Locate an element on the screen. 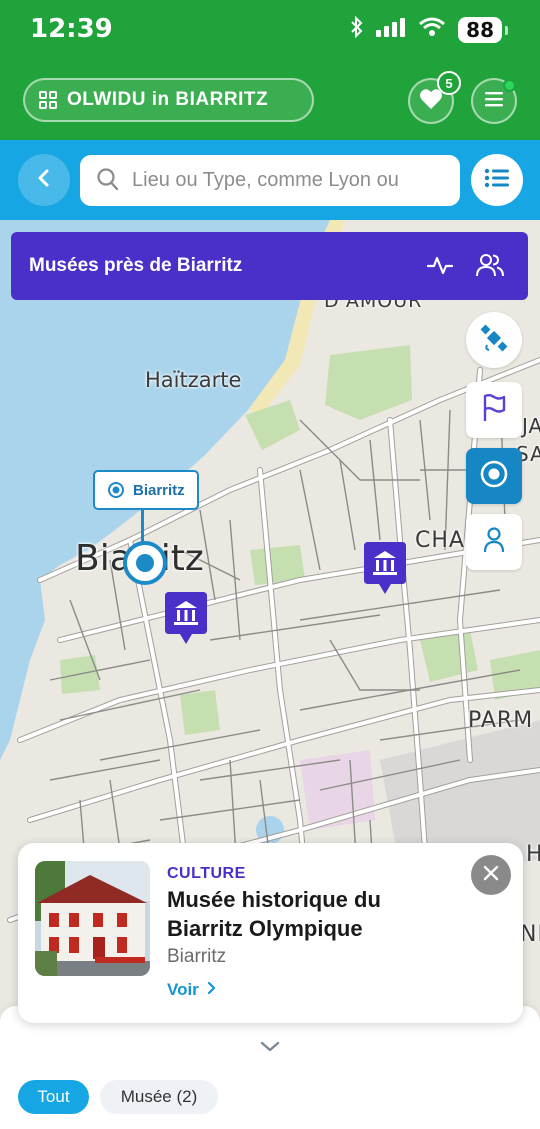 This screenshot has width=540, height=1129. status-icons: 88 is located at coordinates (429, 29).